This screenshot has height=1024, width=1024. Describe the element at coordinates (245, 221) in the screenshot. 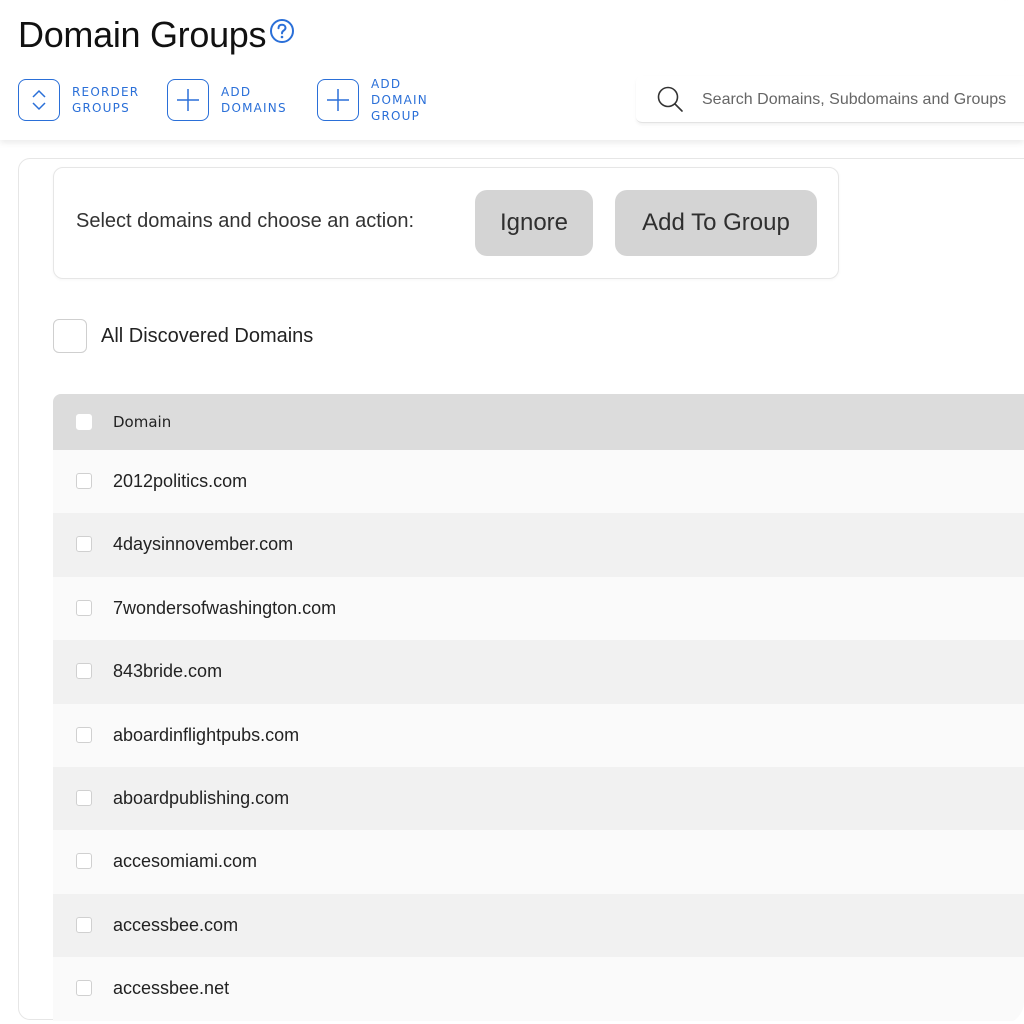

I see `action-prompt: Select domains and choose an action:` at that location.